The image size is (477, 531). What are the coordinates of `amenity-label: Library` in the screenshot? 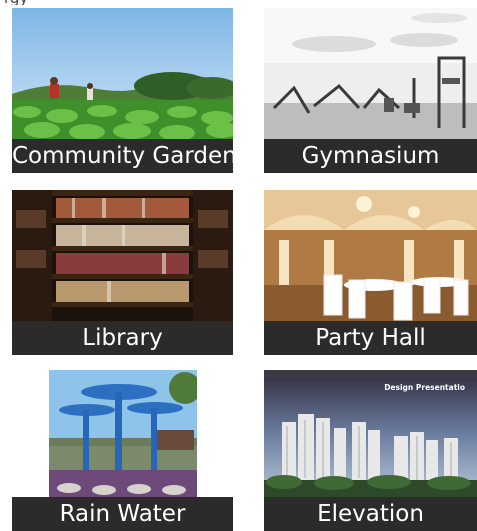 It's located at (122, 338).